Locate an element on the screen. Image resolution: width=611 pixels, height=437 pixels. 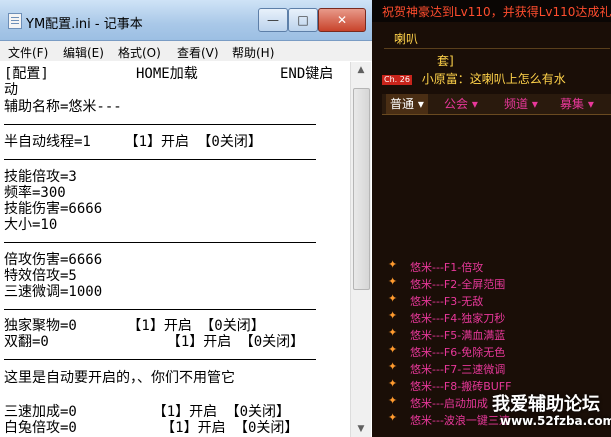
list-item: 悠米---F3-无敌 is located at coordinates (497, 300).